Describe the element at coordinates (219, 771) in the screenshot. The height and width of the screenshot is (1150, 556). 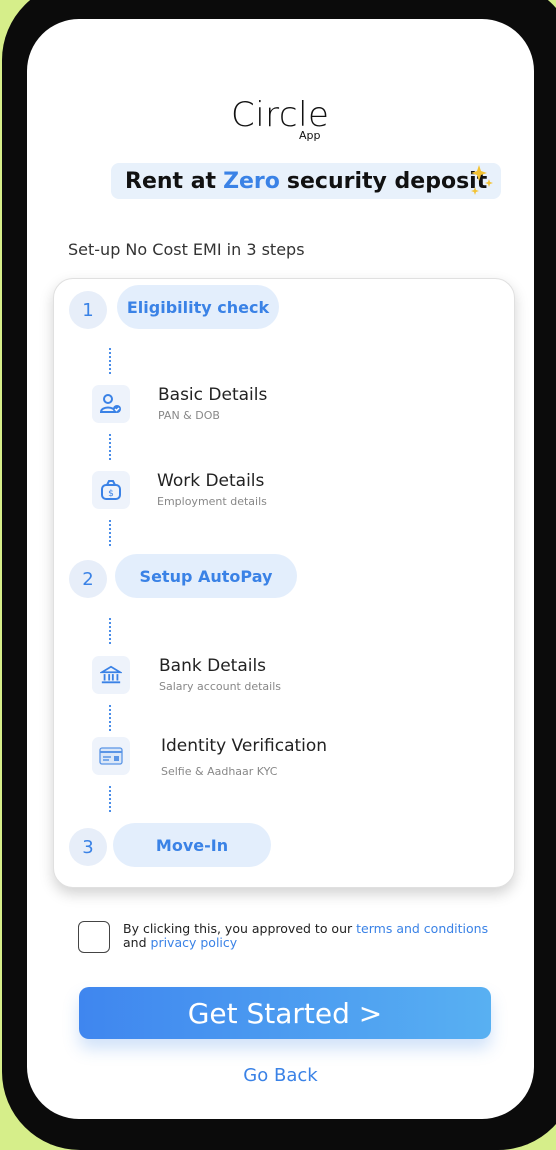
I see `identity-verification-subtitle: Selfie & Aadhaar KYC` at that location.